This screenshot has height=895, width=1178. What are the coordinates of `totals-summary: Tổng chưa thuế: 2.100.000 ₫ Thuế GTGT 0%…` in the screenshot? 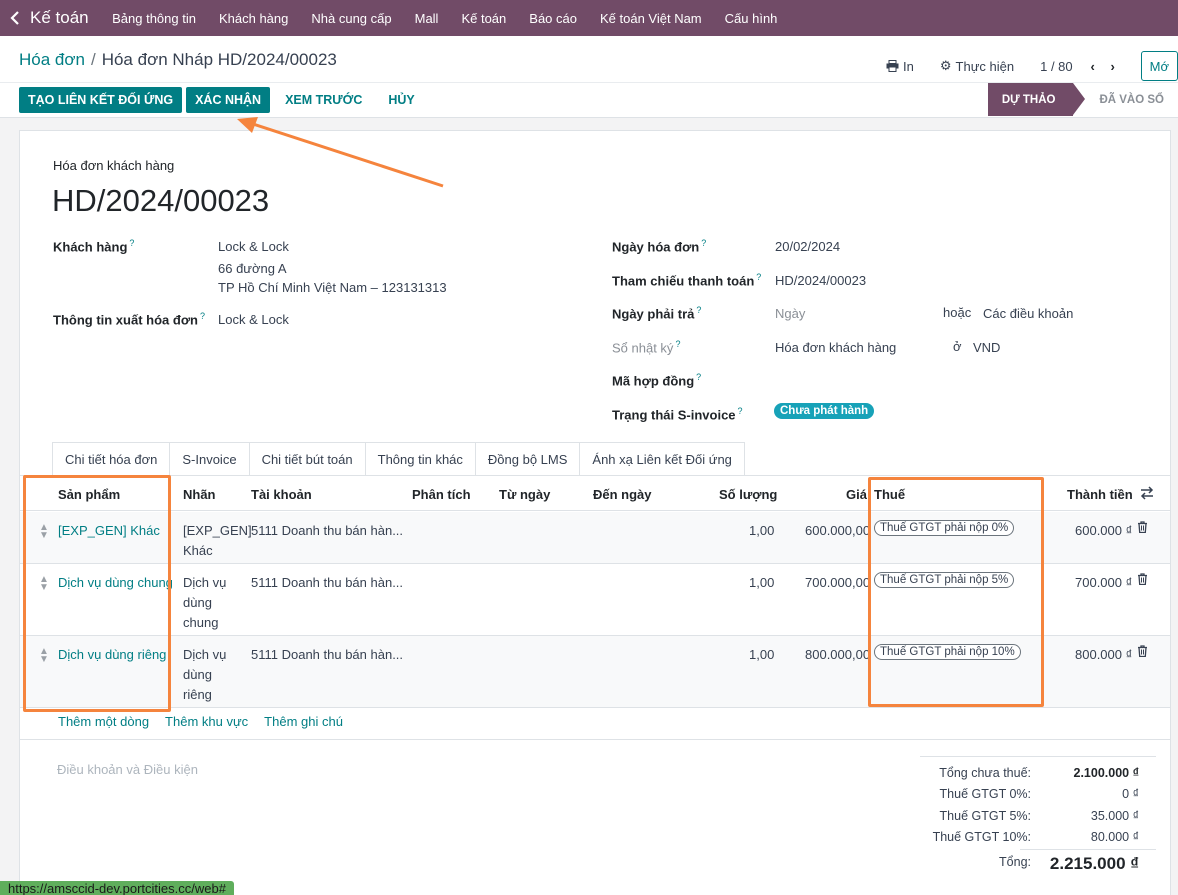 It's located at (1038, 814).